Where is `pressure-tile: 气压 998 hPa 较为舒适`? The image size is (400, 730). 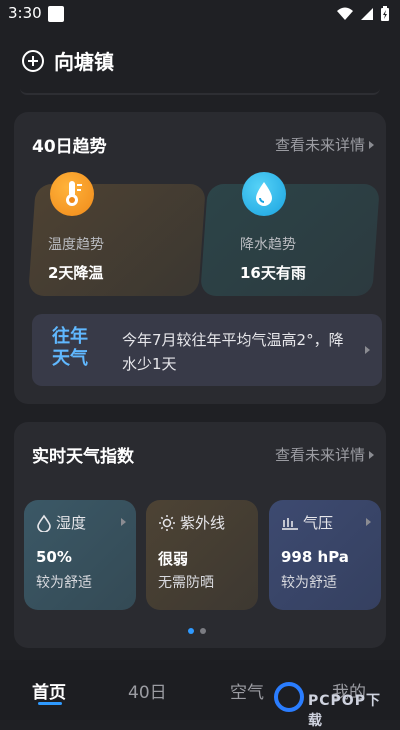
pressure-tile: 气压 998 hPa 较为舒适 is located at coordinates (325, 555).